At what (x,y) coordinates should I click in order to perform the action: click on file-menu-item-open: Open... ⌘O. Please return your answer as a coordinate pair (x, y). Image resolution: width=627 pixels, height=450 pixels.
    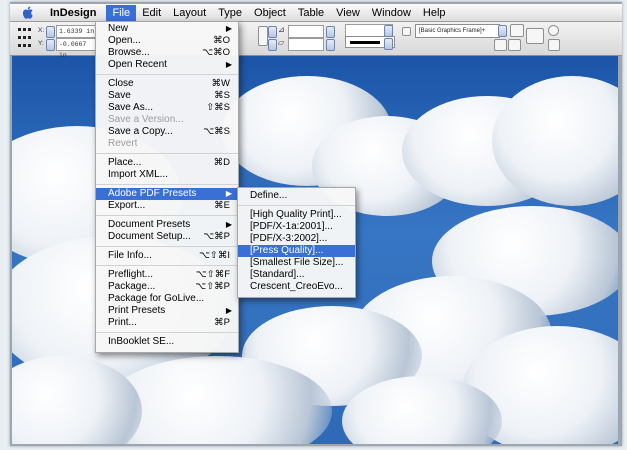
    Looking at the image, I should click on (167, 41).